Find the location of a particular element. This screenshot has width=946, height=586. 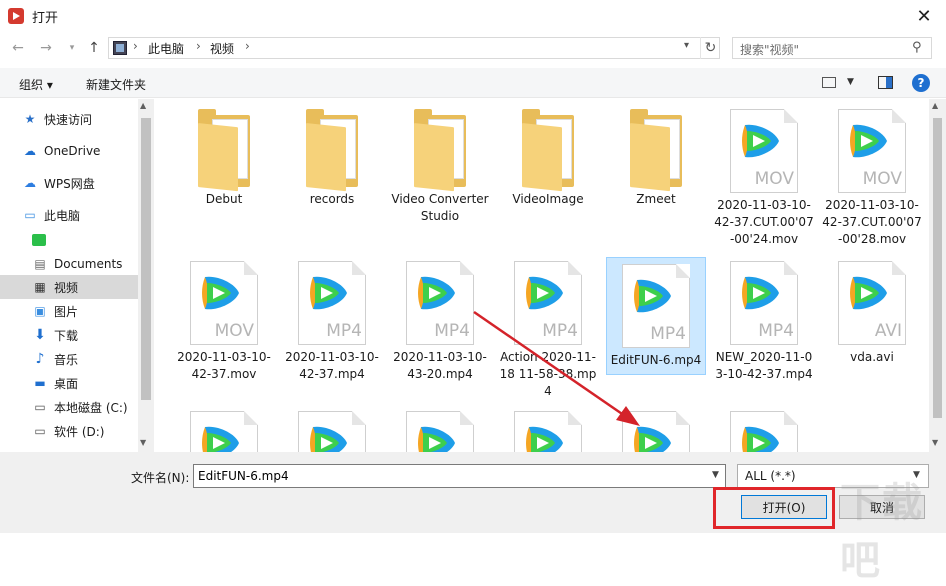

close-button: ✕ is located at coordinates (924, 16).